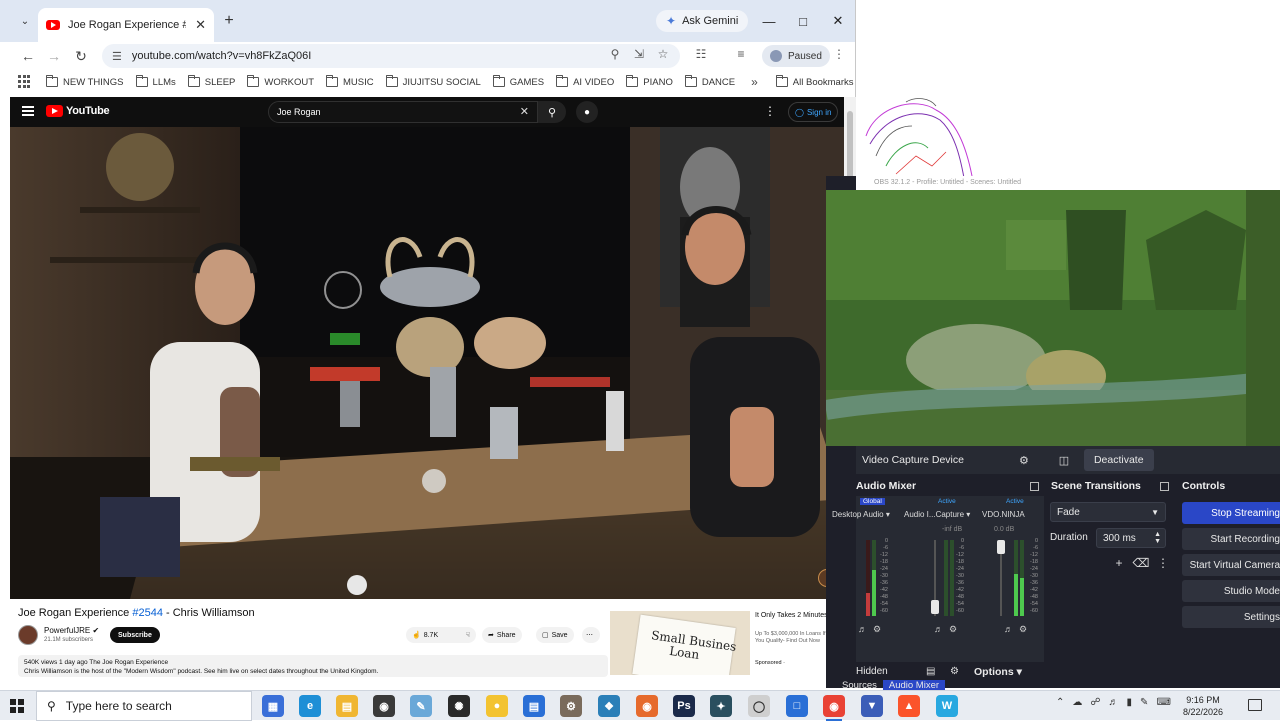  Describe the element at coordinates (28, 56) in the screenshot. I see `back-arrow-icon: ←` at that location.